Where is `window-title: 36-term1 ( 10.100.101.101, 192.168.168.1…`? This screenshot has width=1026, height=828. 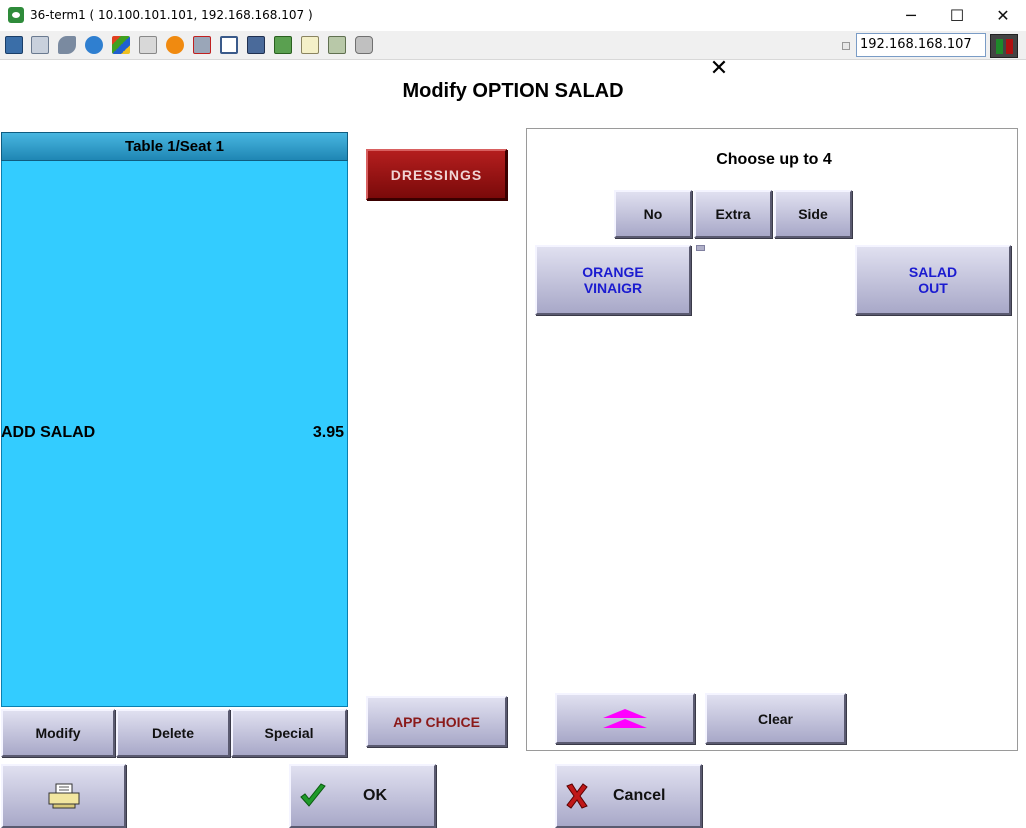 window-title: 36-term1 ( 10.100.101.101, 192.168.168.1… is located at coordinates (171, 15).